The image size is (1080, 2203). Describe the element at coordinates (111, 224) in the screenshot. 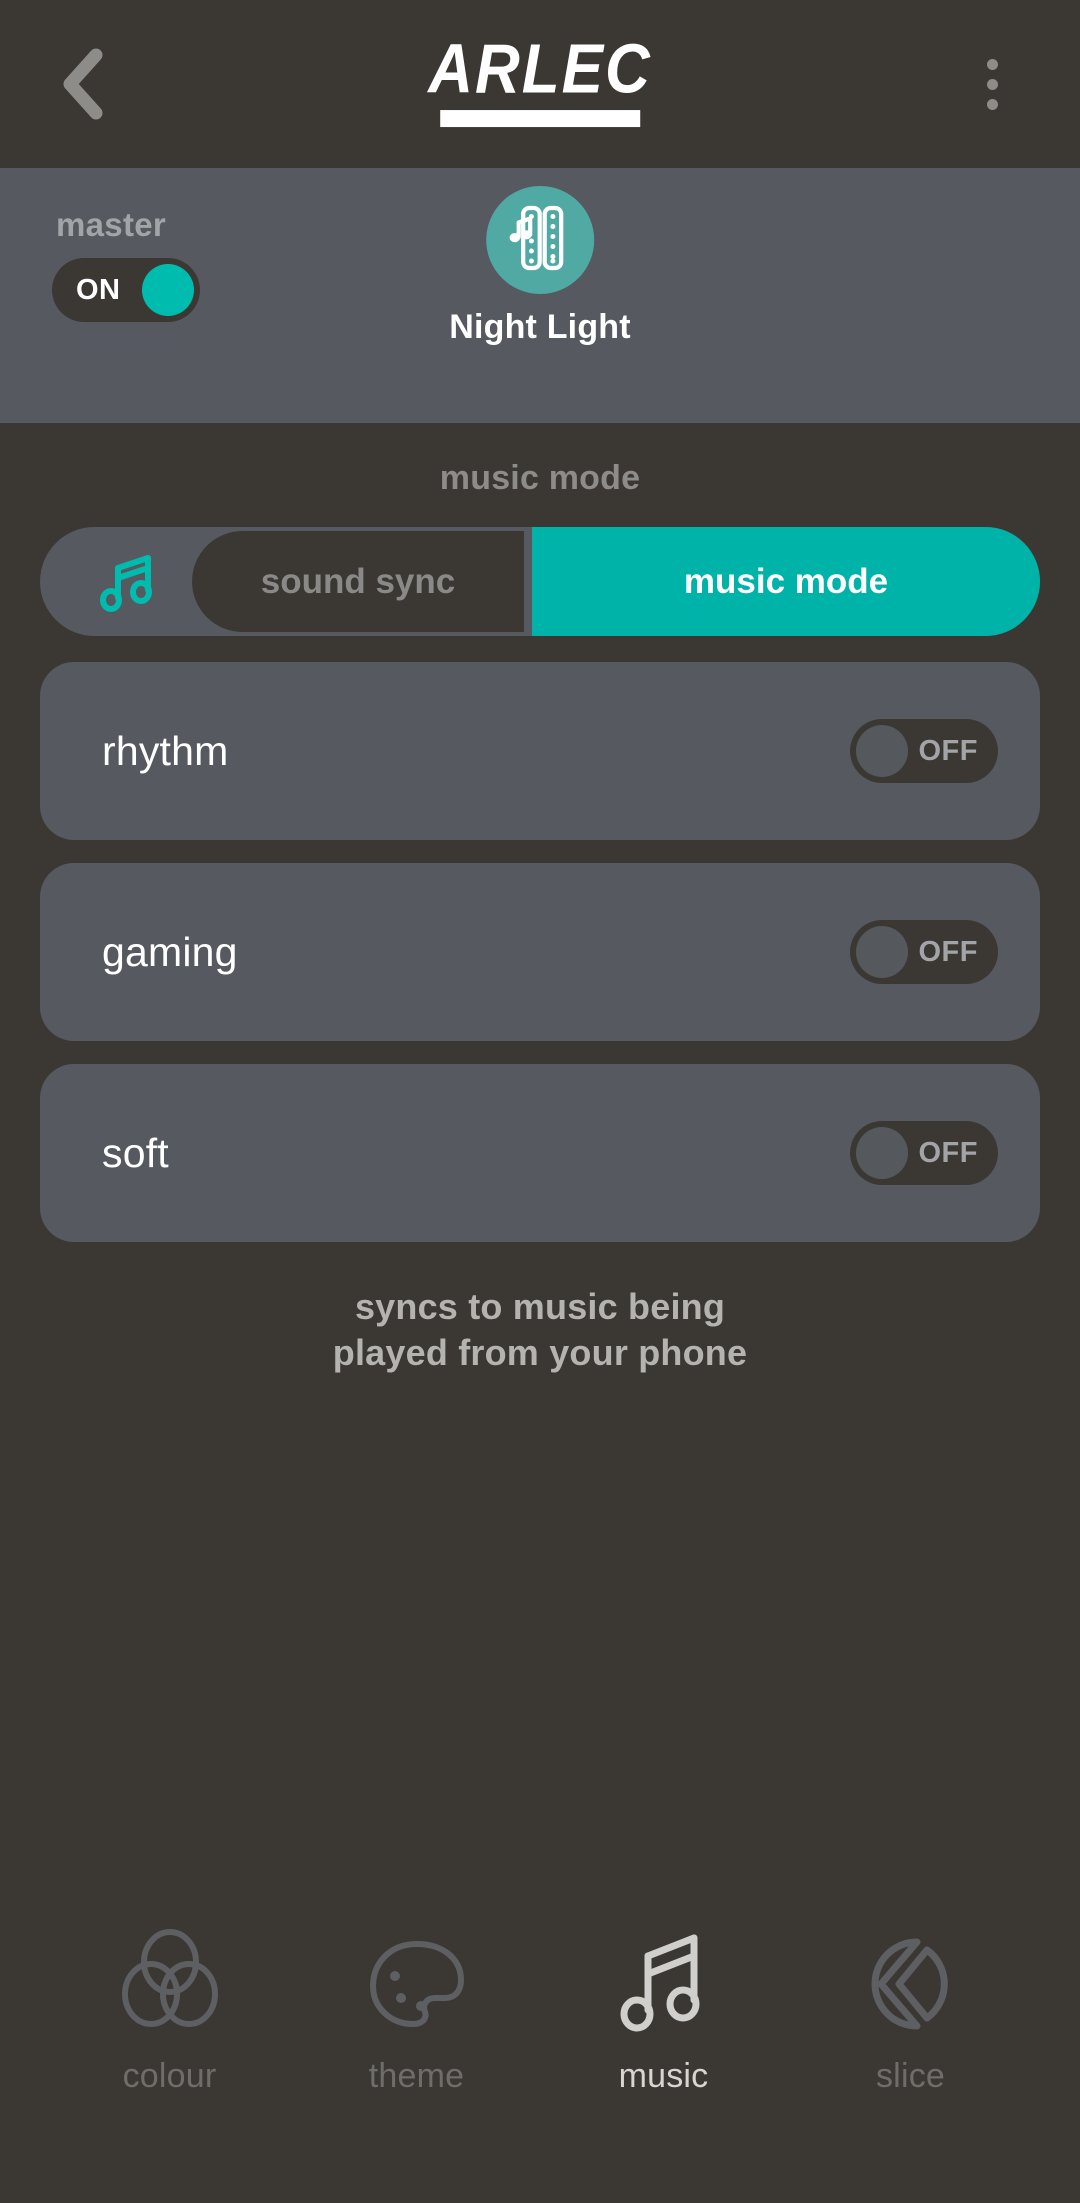

I see `master-label: master` at that location.